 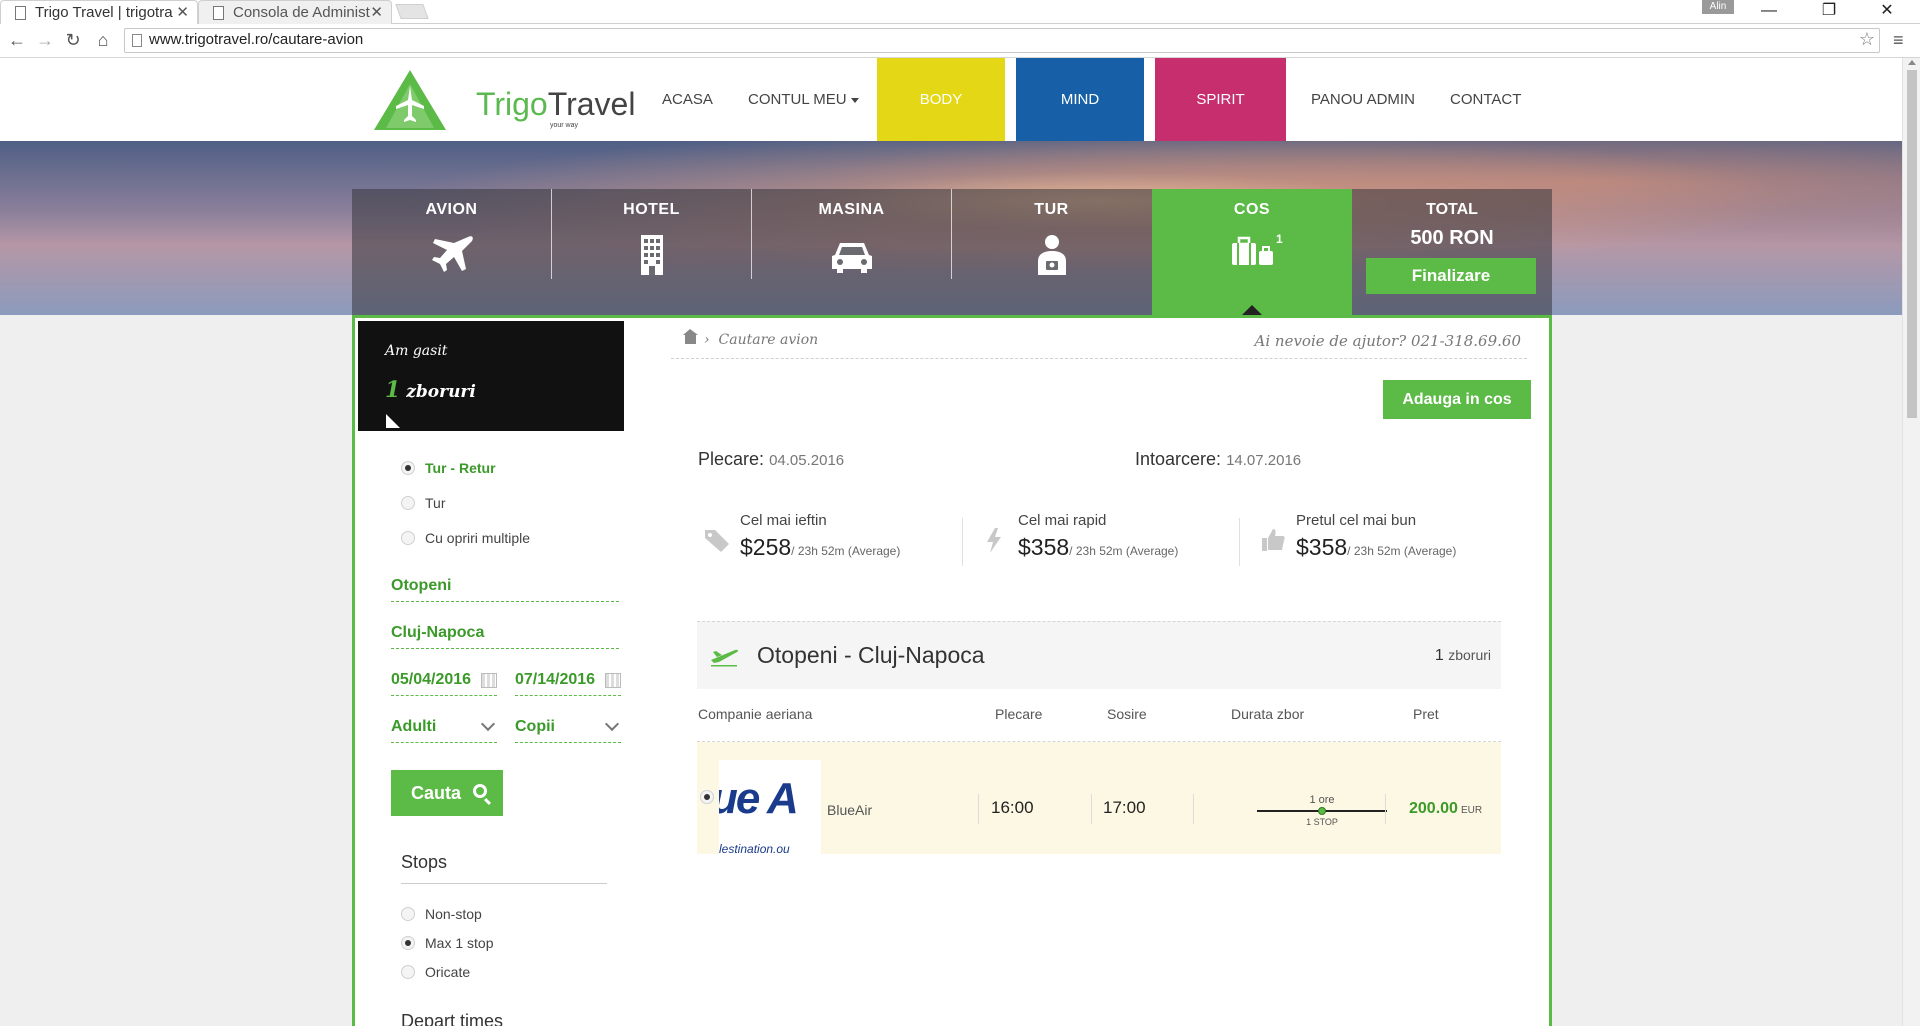 What do you see at coordinates (17, 40) in the screenshot?
I see `back-button: ←` at bounding box center [17, 40].